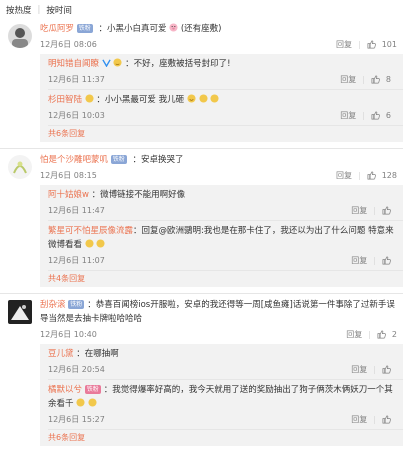 Image resolution: width=403 pixels, height=471 pixels. Describe the element at coordinates (19, 10) in the screenshot. I see `sort-hot-tab: 按热度` at that location.